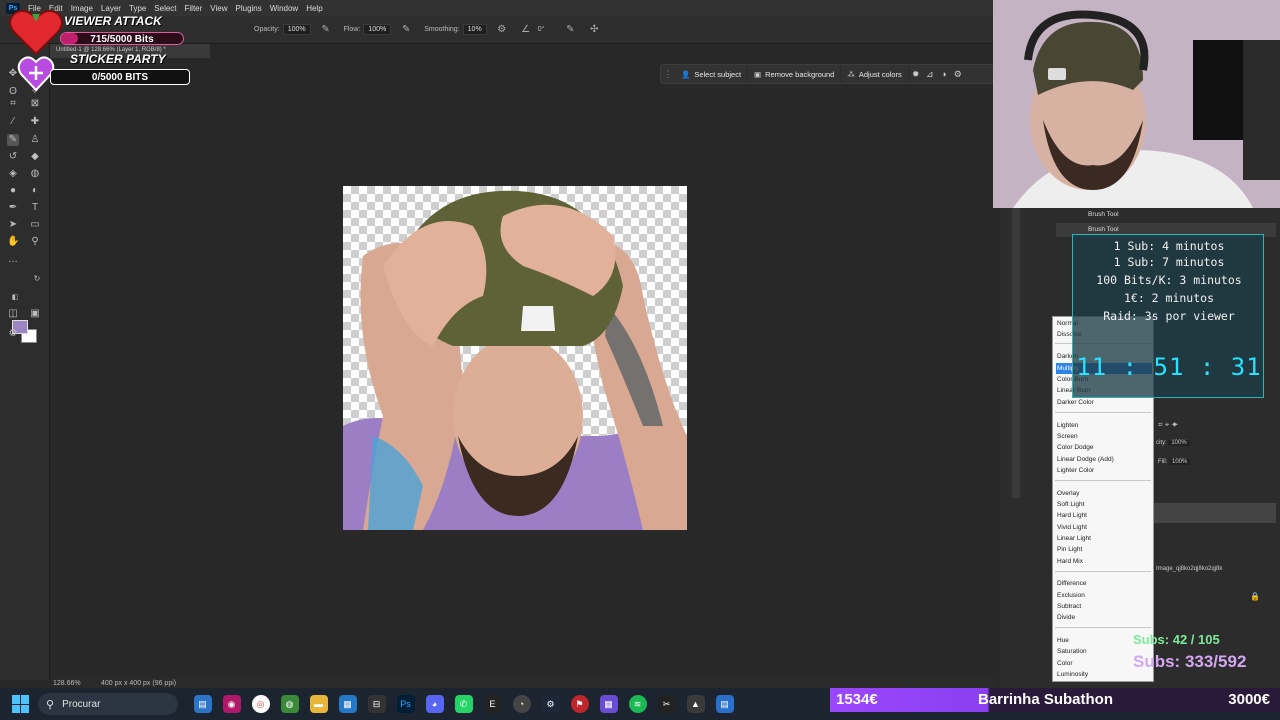  Describe the element at coordinates (13, 314) in the screenshot. I see `quick-mask-icon: ◫` at that location.